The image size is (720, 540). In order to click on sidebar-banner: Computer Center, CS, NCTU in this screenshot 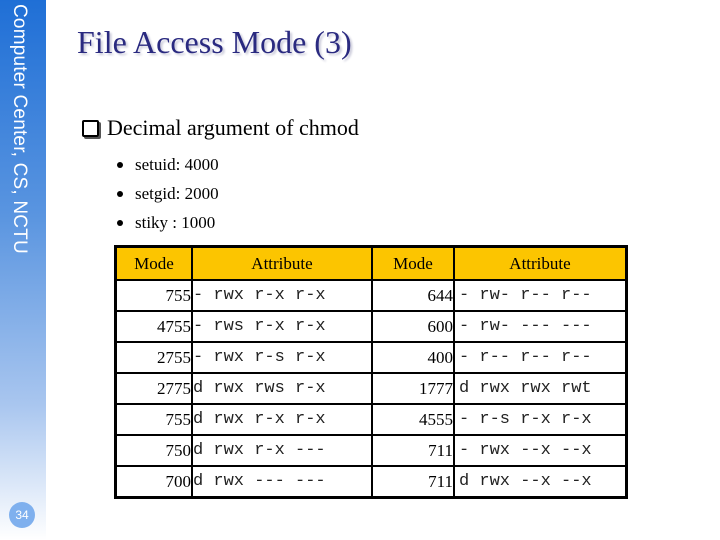, I will do `click(23, 270)`.